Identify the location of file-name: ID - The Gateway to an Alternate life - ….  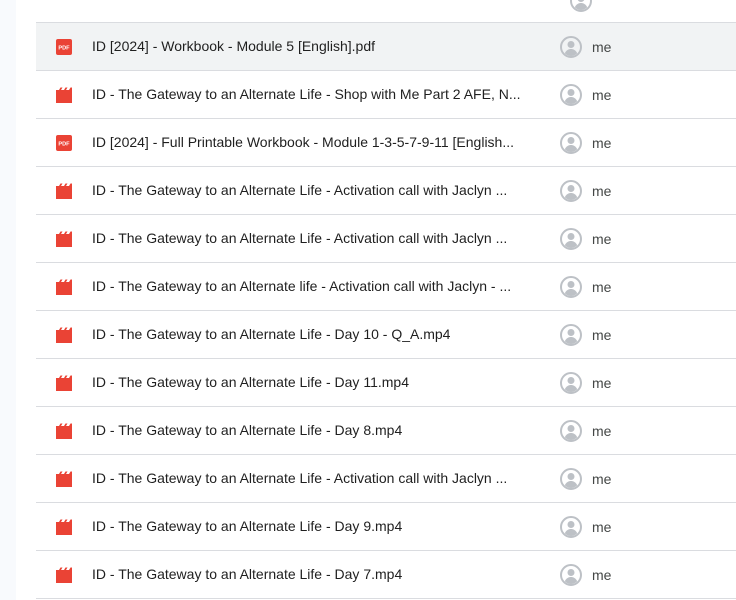
(318, 286).